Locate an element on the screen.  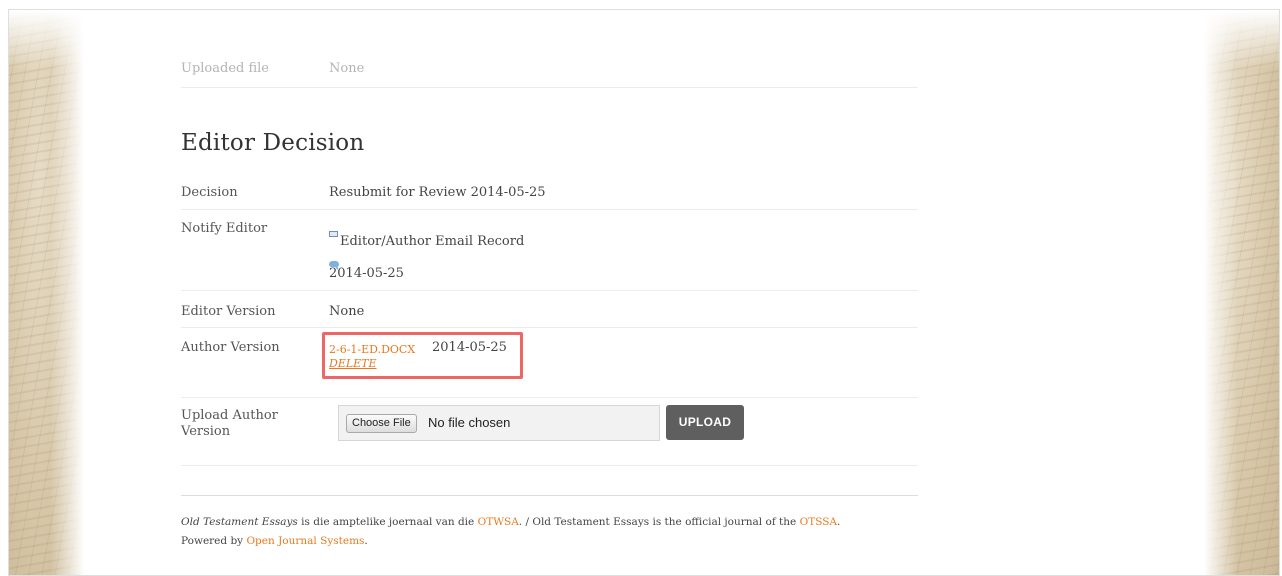
footer-divider is located at coordinates (549, 495).